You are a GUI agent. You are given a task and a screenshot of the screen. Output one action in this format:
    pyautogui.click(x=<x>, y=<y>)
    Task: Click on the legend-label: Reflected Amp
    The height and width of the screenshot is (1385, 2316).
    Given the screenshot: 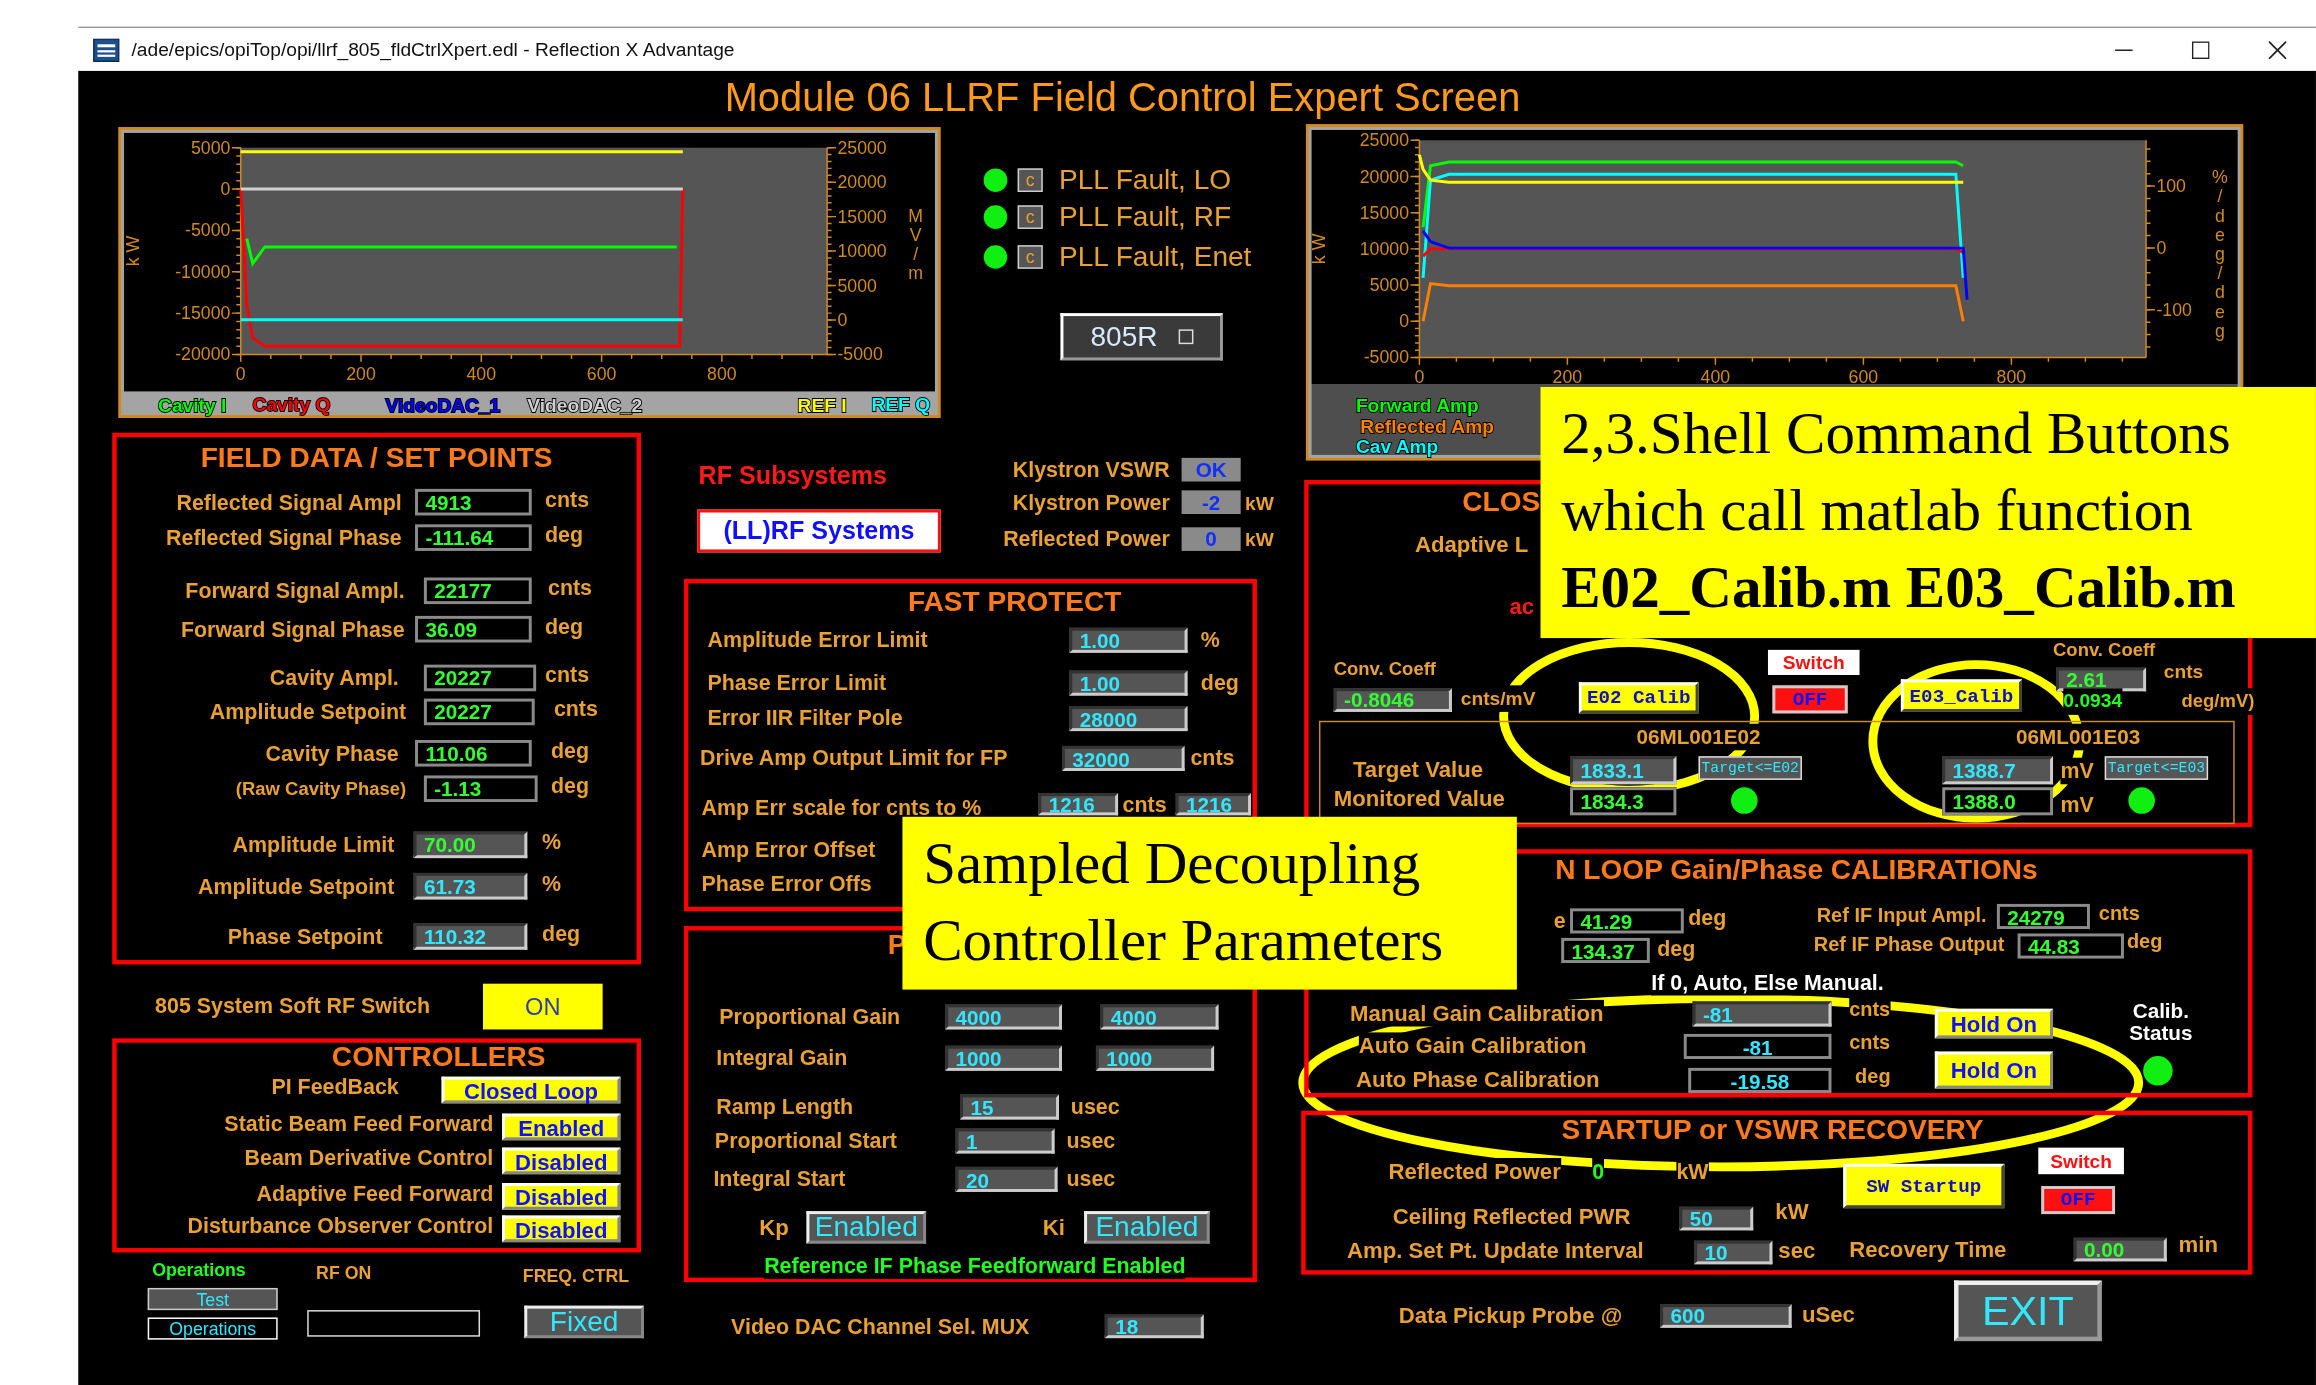 What is the action you would take?
    pyautogui.click(x=1427, y=426)
    